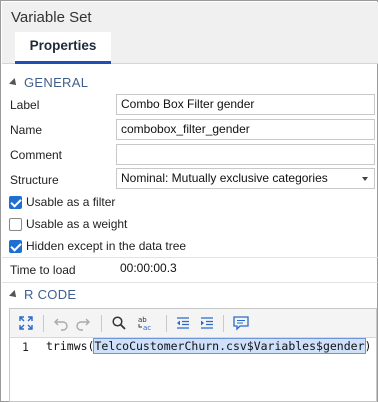 Image resolution: width=378 pixels, height=402 pixels. What do you see at coordinates (142, 320) in the screenshot?
I see `svg-text: ab` at bounding box center [142, 320].